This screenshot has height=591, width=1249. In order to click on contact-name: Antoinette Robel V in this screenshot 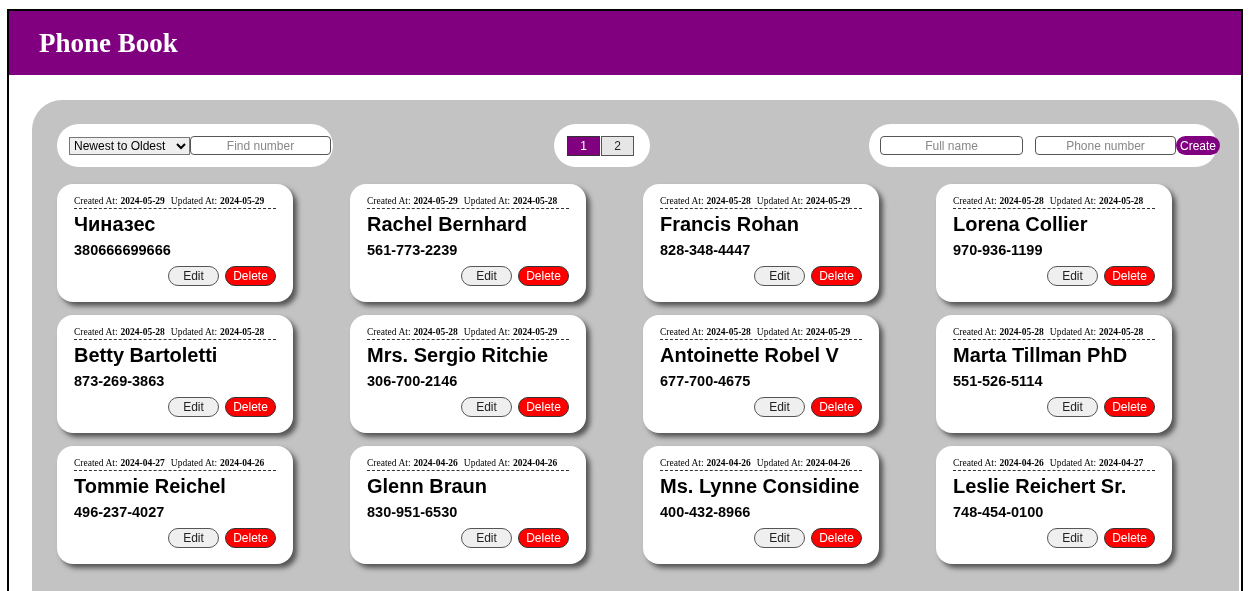, I will do `click(750, 355)`.